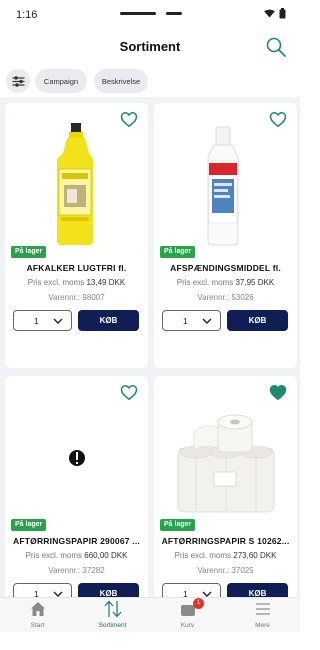  What do you see at coordinates (187, 615) in the screenshot?
I see `nav-item-kurv: 1 Kurv` at bounding box center [187, 615].